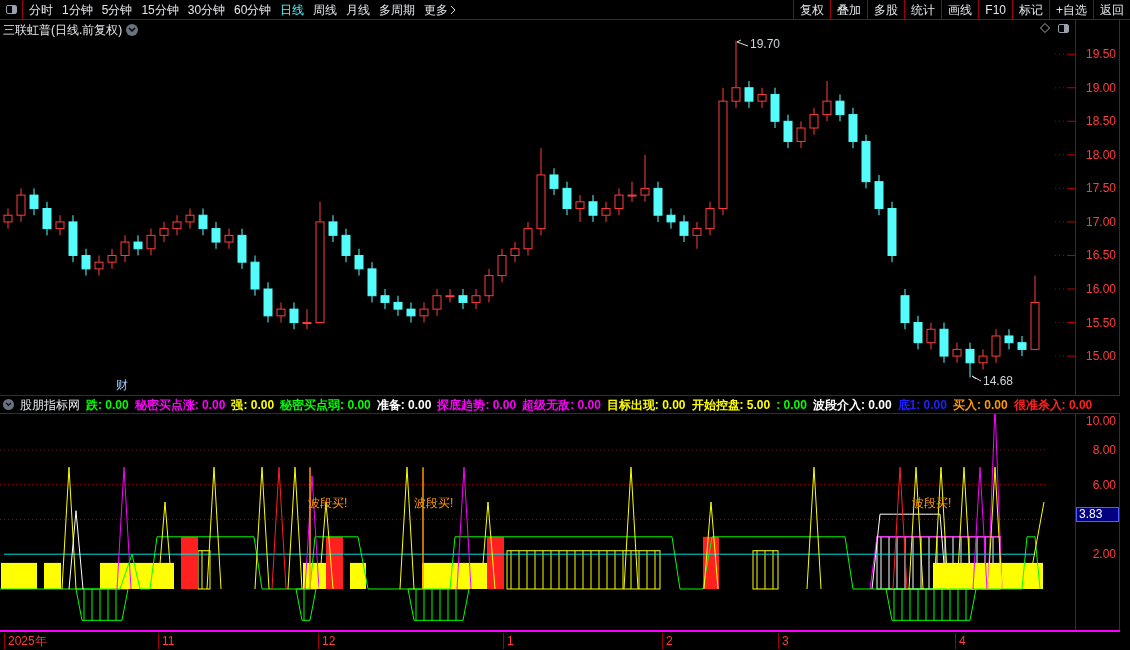  Describe the element at coordinates (1100, 356) in the screenshot. I see `price-axis-label: 15.00` at that location.